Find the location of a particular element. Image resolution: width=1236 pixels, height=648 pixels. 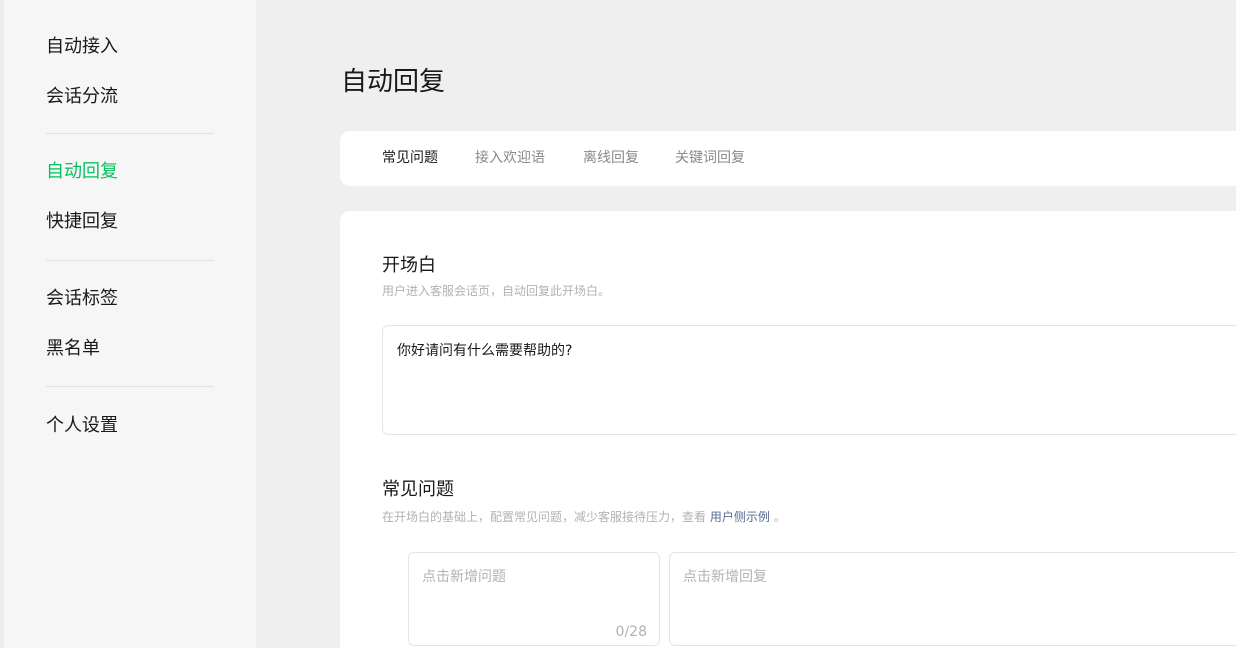

new-question-placeholder: 点击新增问题 is located at coordinates (464, 577).